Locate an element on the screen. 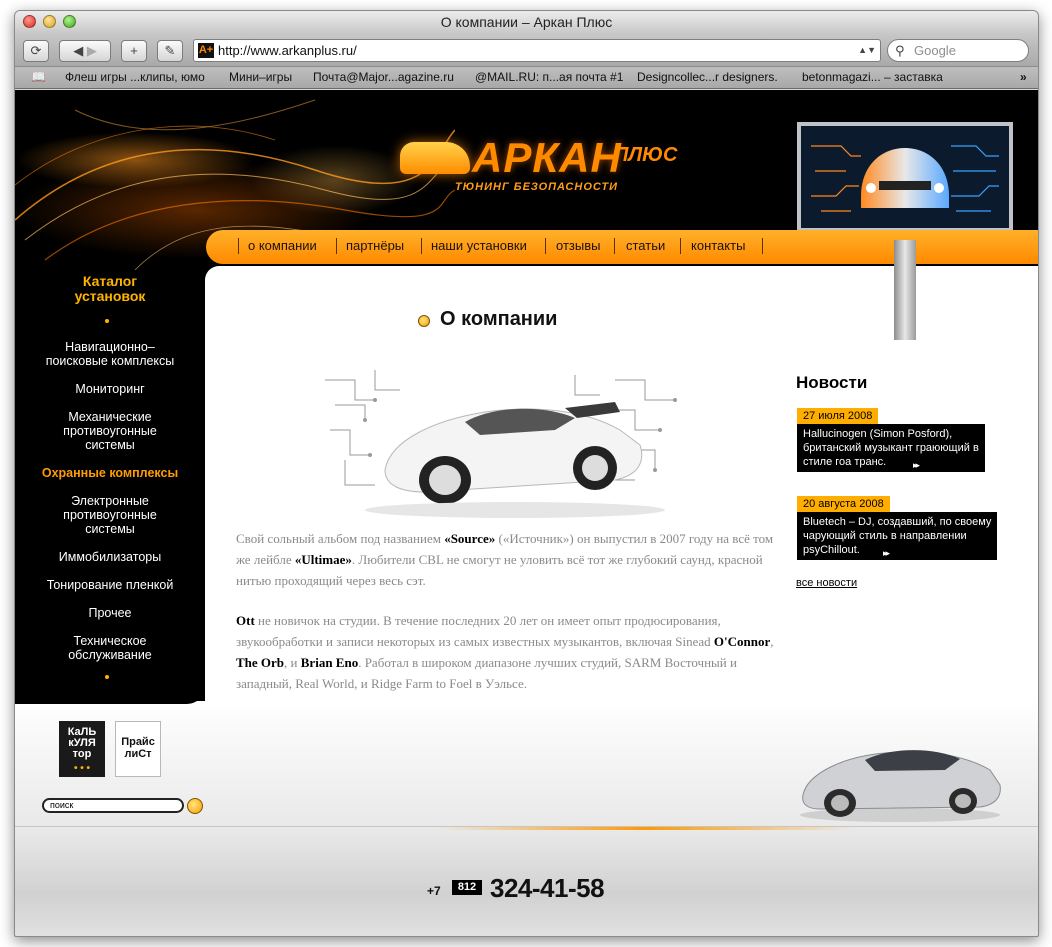 This screenshot has height=947, width=1052. reload-icon: ⟳ is located at coordinates (36, 50).